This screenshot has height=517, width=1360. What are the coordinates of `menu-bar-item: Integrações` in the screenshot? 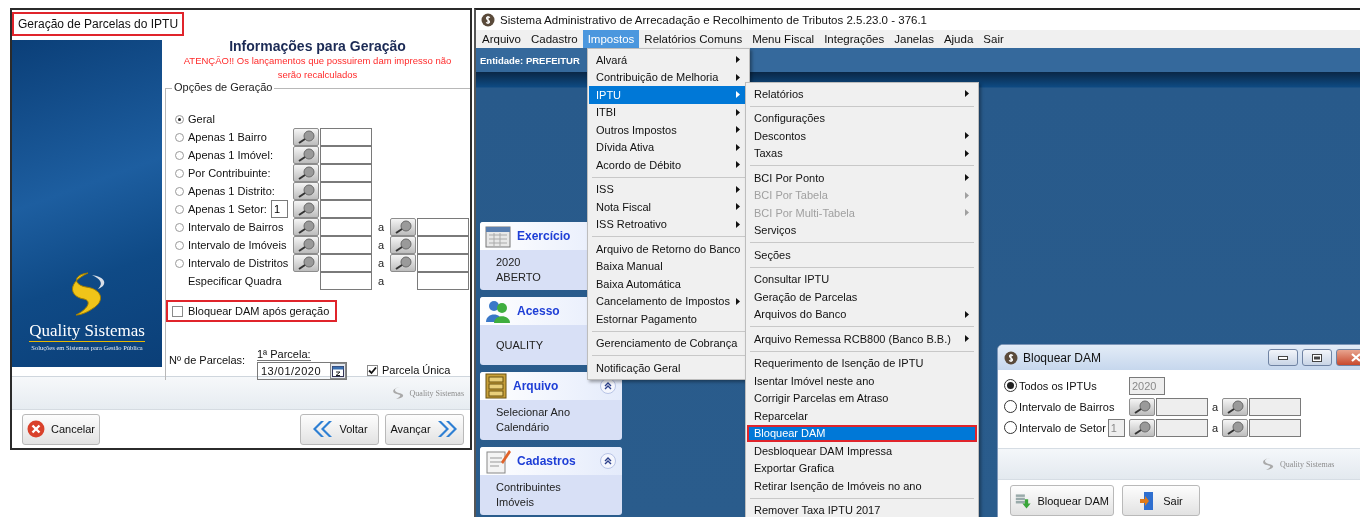 It's located at (854, 39).